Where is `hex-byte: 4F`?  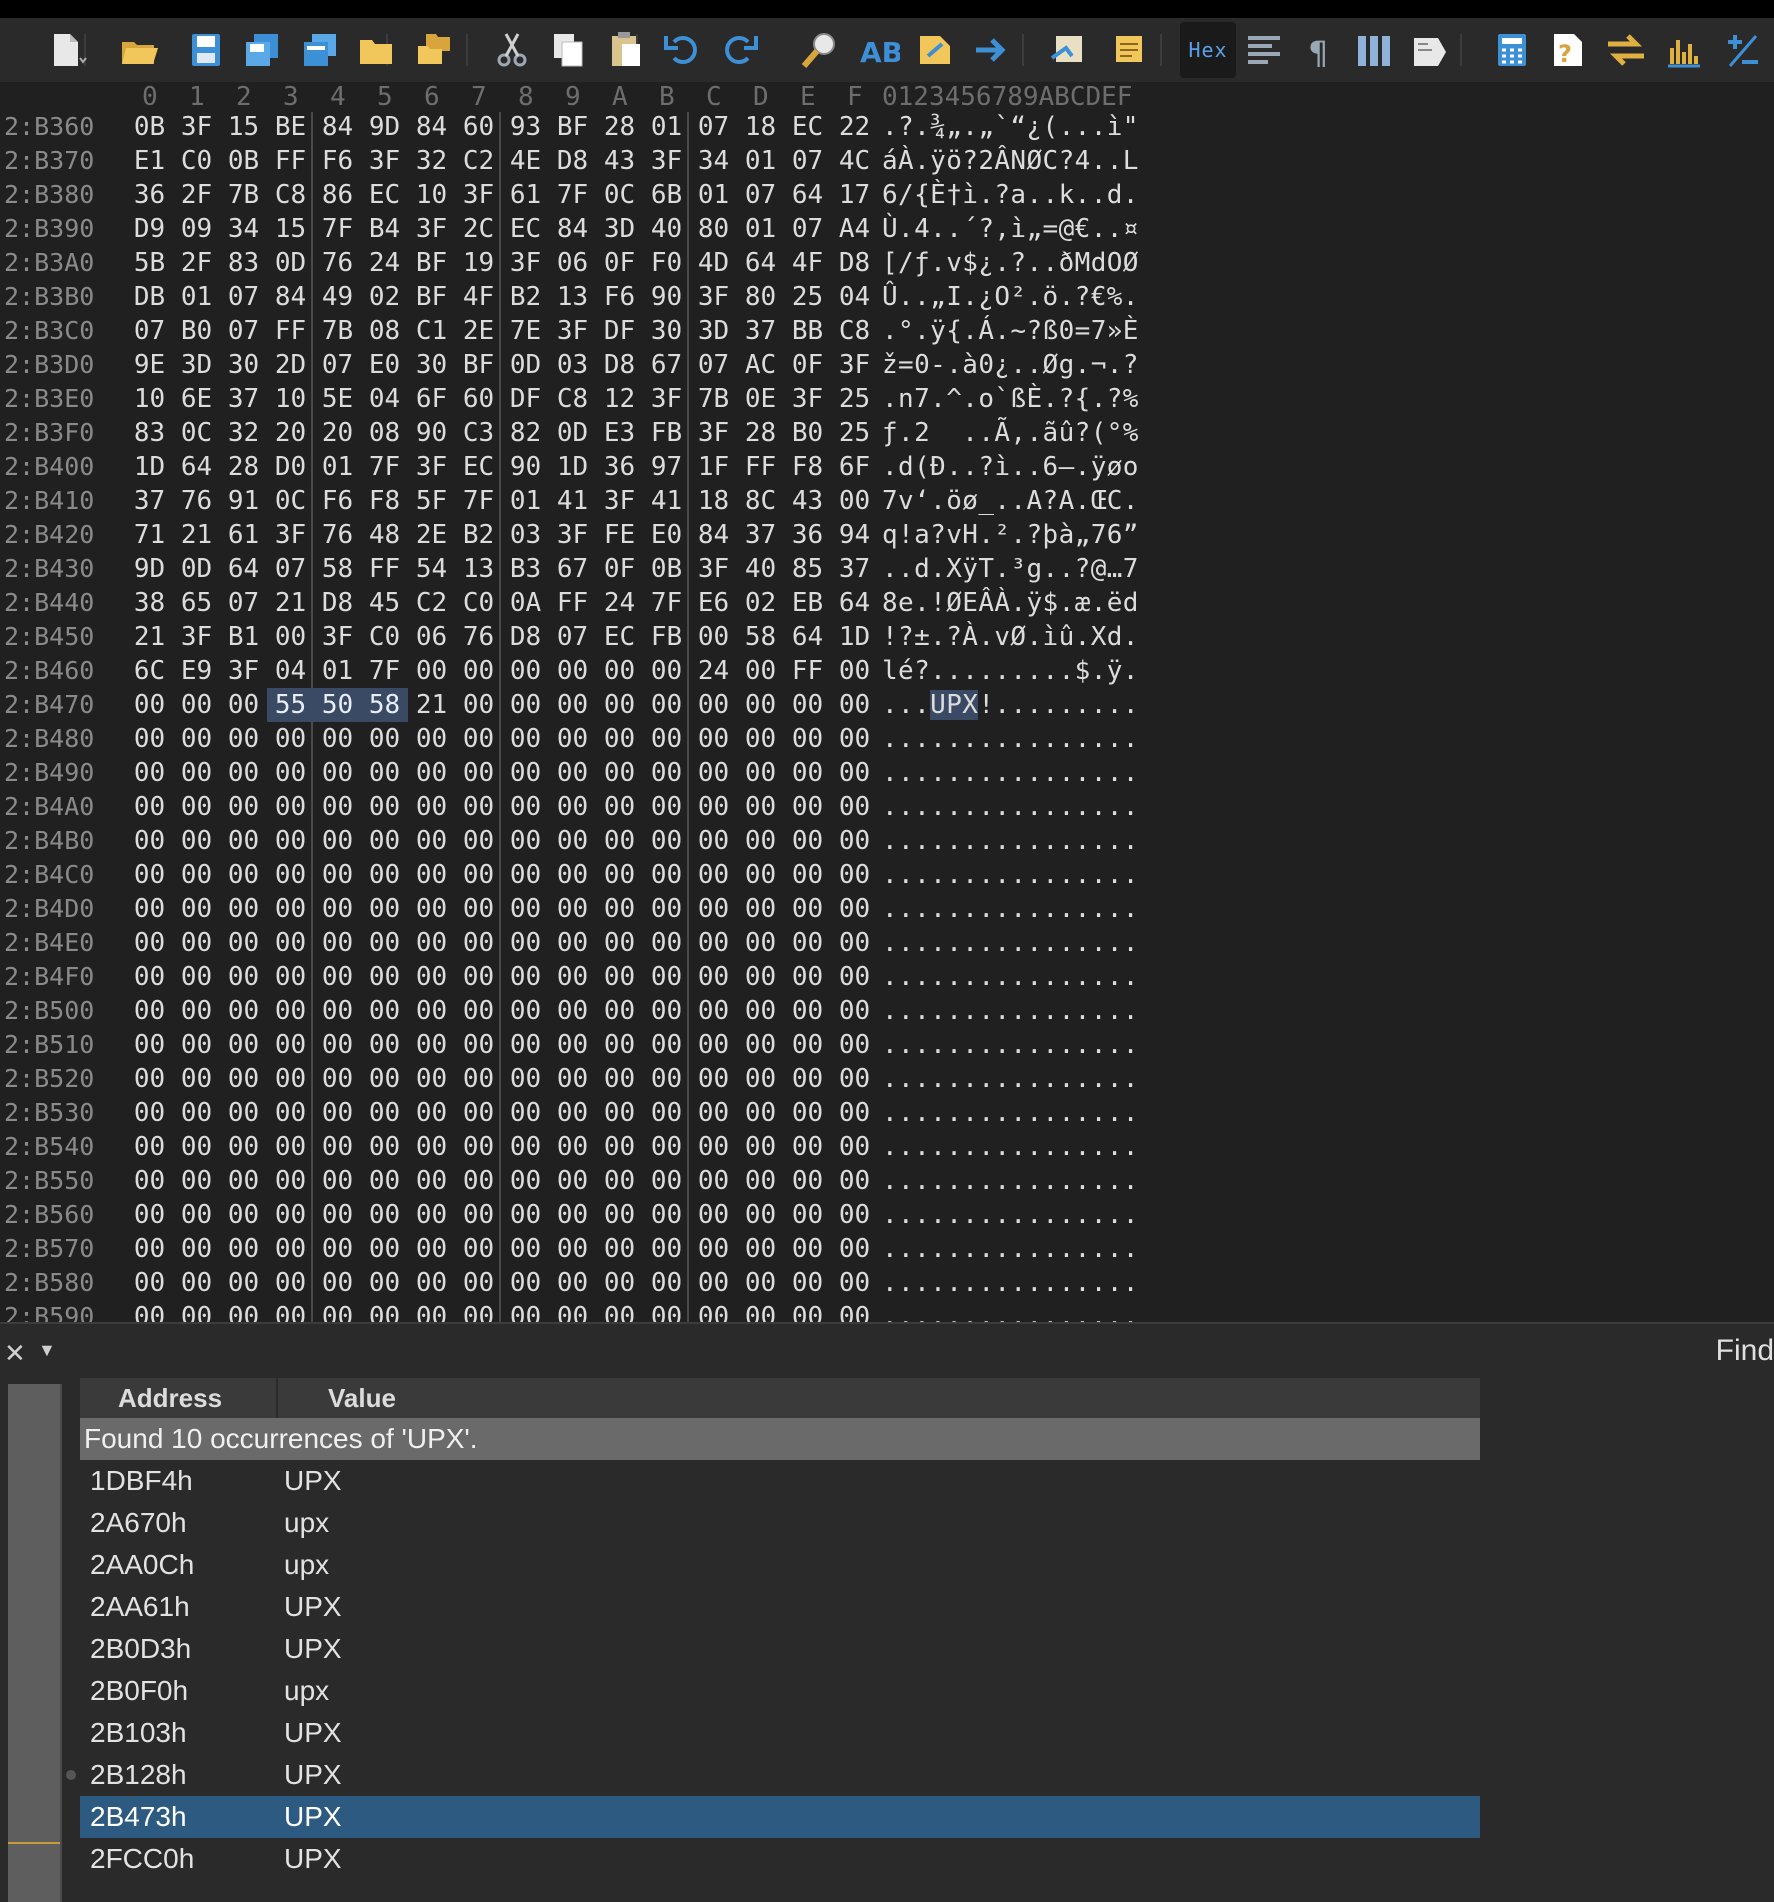 hex-byte: 4F is located at coordinates (478, 297).